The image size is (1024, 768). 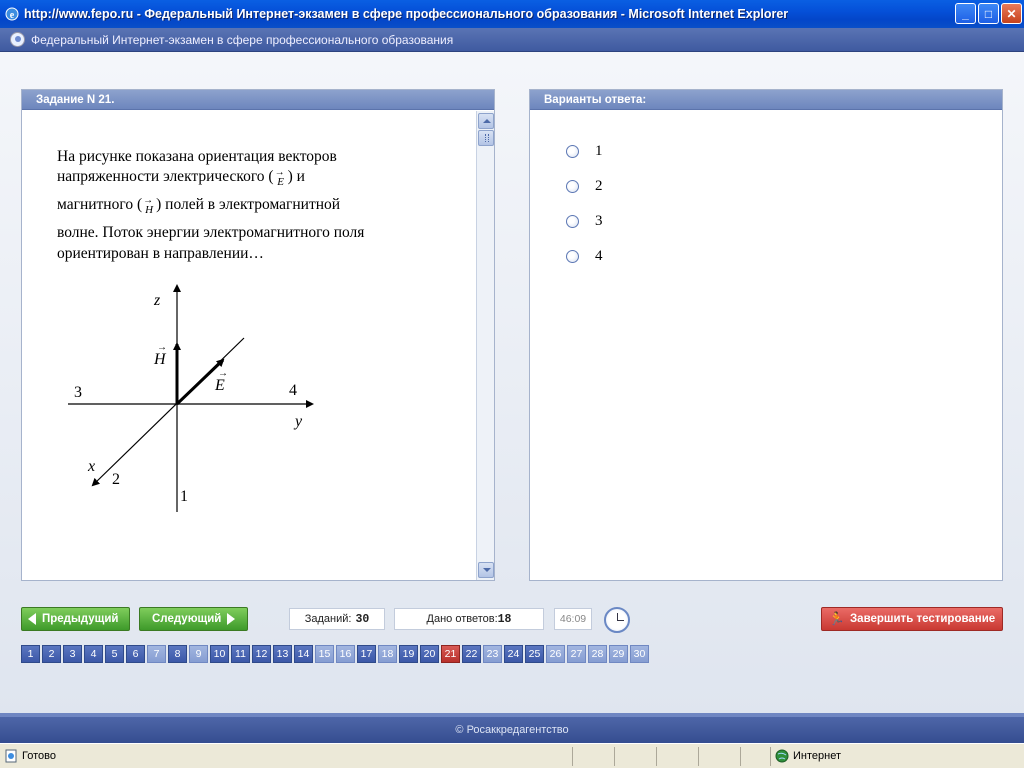 I want to click on page-number-button: 29, so click(x=618, y=654).